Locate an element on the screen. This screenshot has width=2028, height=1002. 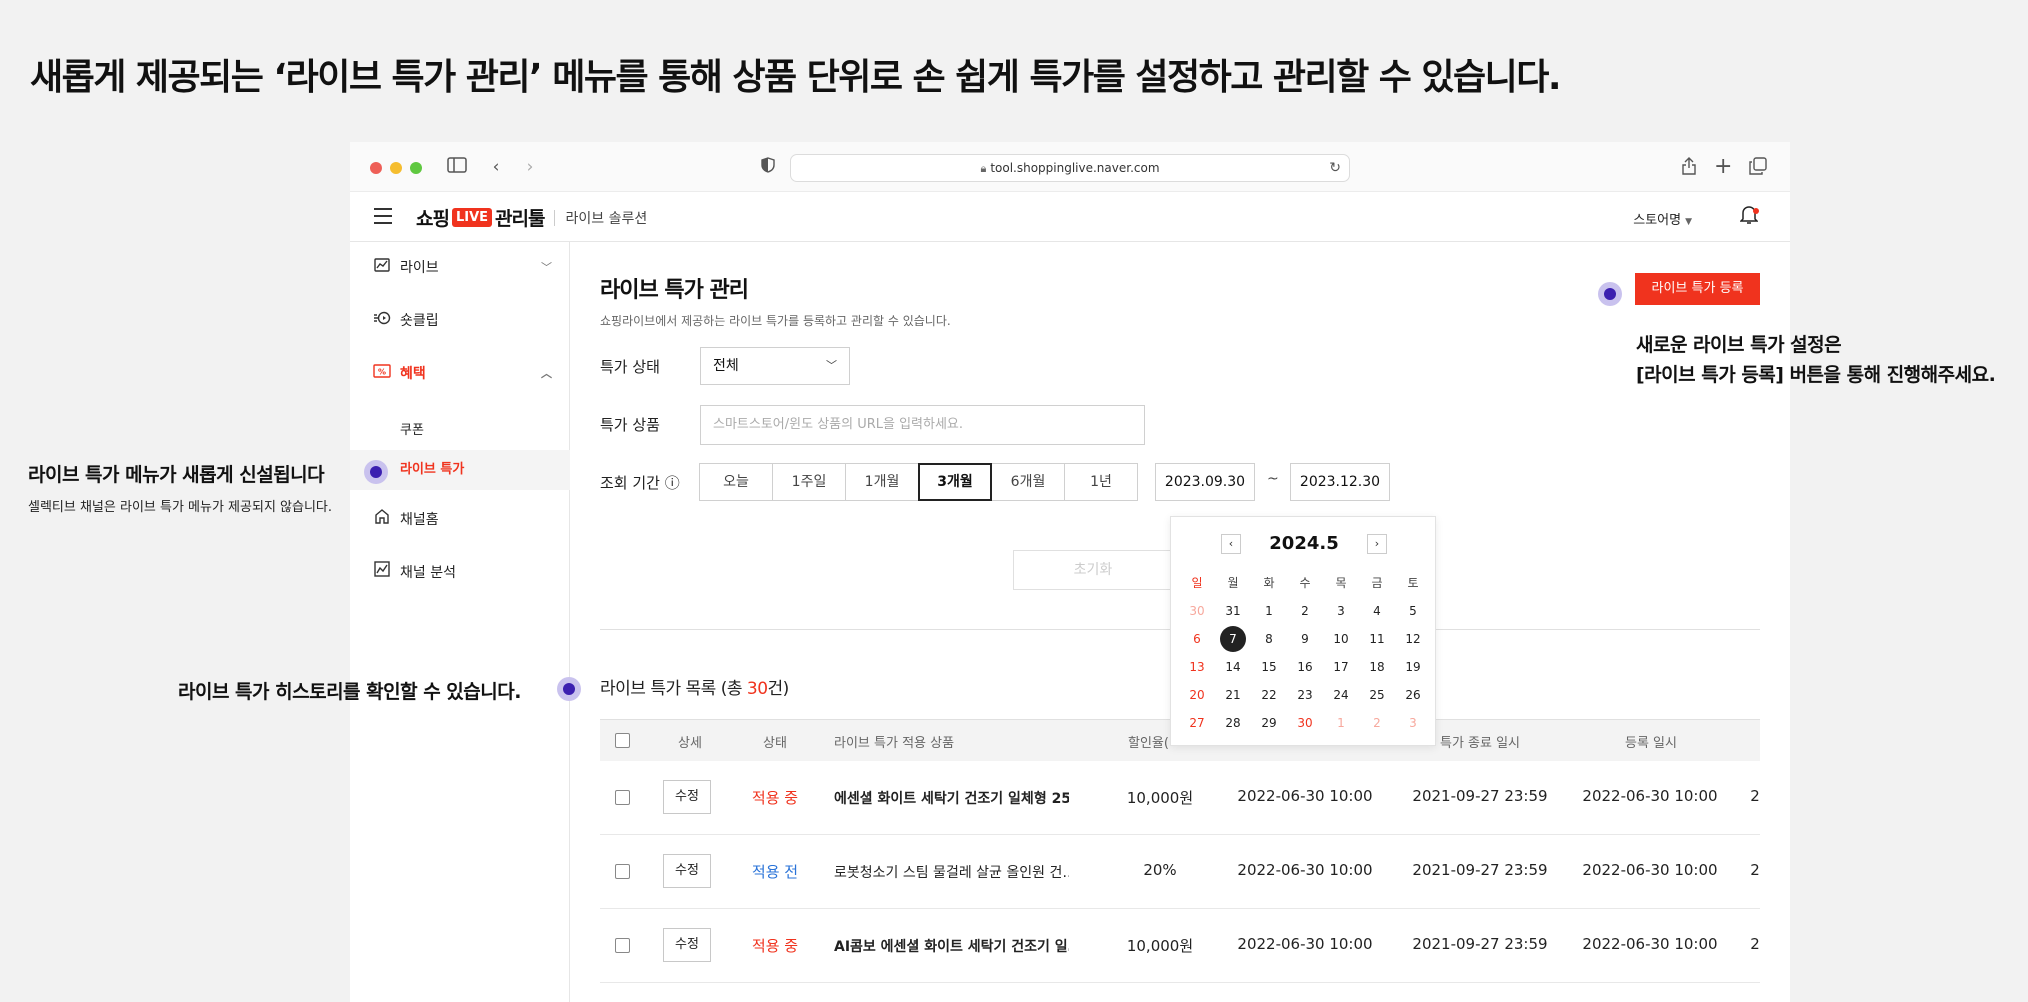
minimize-window-button is located at coordinates (396, 168).